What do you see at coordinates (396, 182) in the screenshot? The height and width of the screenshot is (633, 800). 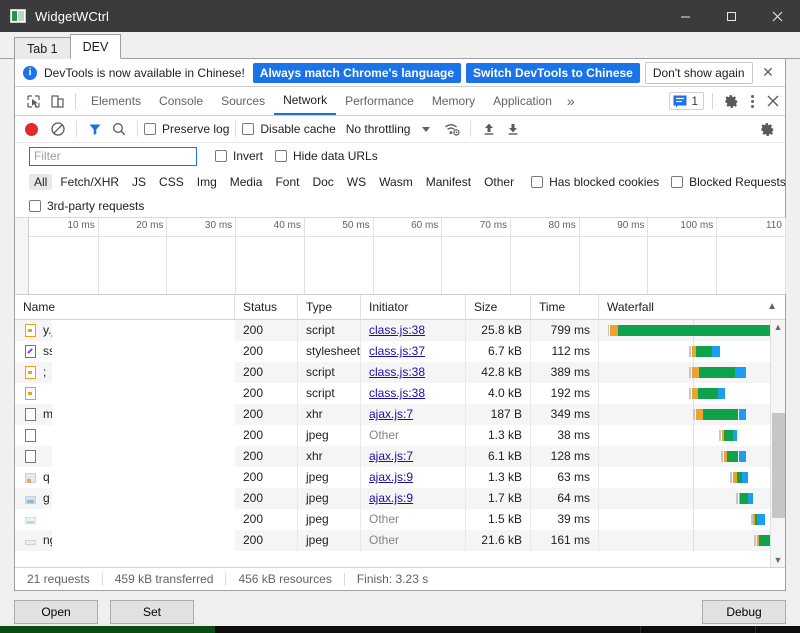 I see `type-filter-wasm: Wasm` at bounding box center [396, 182].